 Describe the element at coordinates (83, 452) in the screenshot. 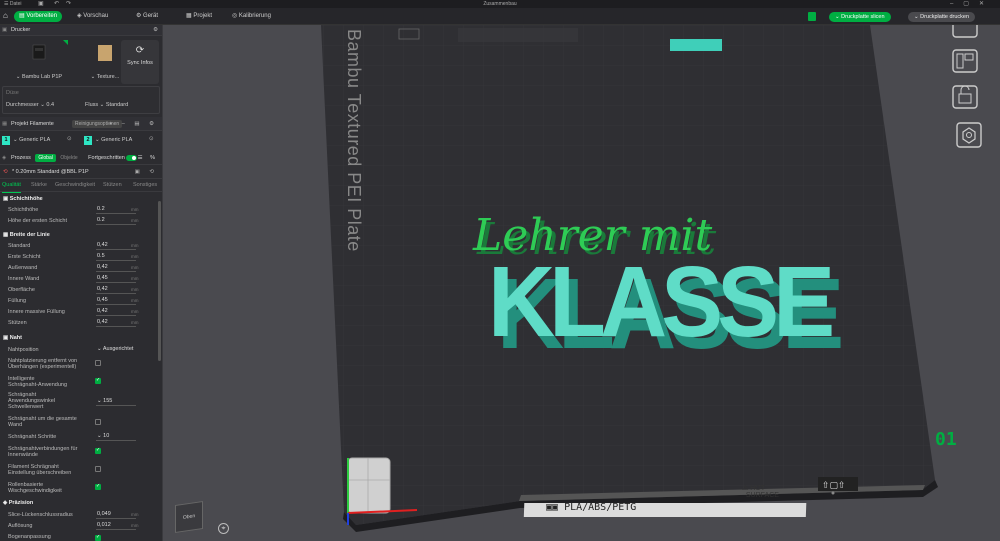

I see `param-scarf-inner-walls: Schrägnahtverbindungen für Innenwände` at that location.